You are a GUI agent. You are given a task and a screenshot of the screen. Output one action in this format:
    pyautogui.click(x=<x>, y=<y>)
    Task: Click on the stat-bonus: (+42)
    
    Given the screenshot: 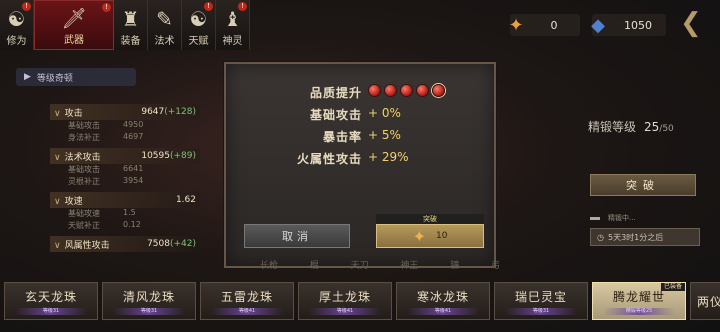 What is the action you would take?
    pyautogui.click(x=182, y=244)
    